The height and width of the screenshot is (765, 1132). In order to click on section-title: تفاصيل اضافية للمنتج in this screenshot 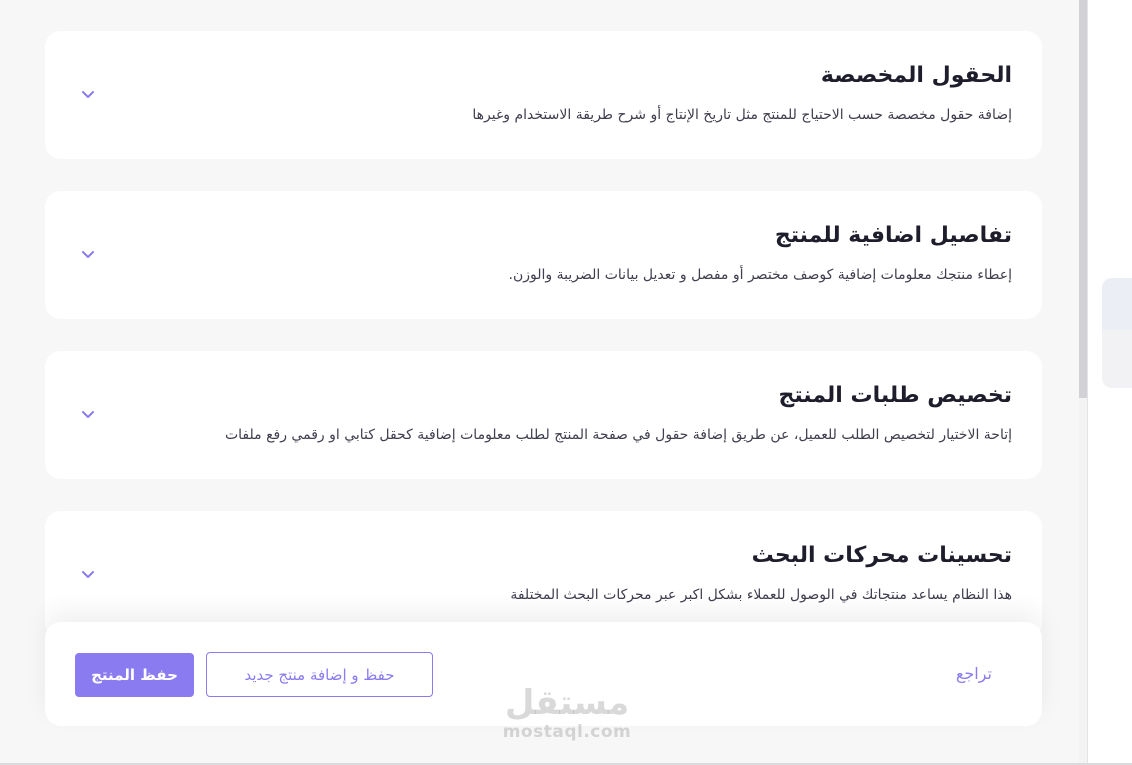, I will do `click(893, 235)`.